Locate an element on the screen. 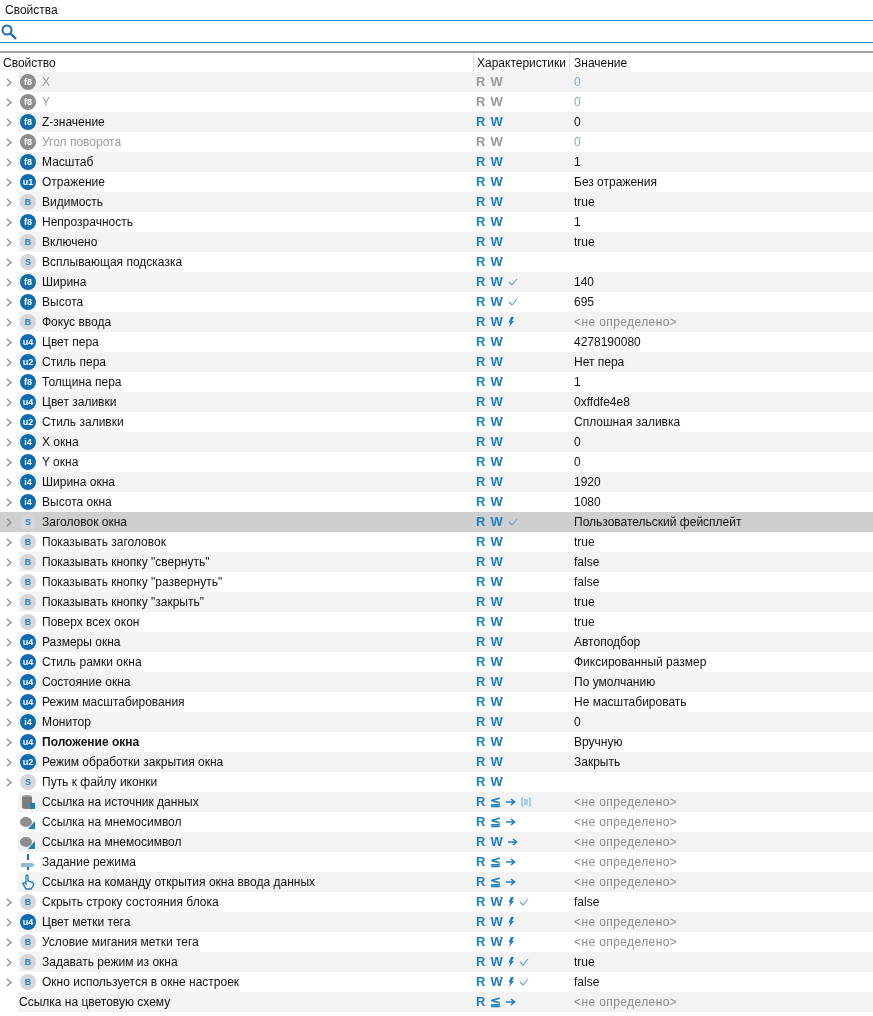 This screenshot has height=1016, width=873. property-name: Включено is located at coordinates (70, 242).